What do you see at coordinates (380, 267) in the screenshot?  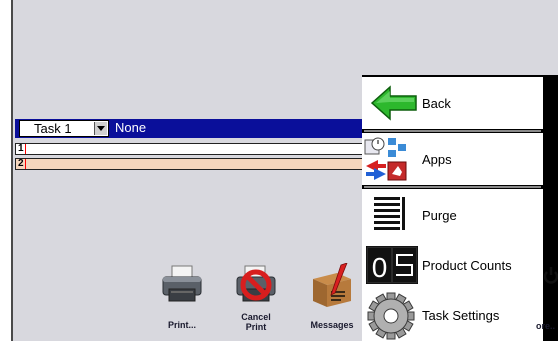 I see `svg-text: 0` at bounding box center [380, 267].